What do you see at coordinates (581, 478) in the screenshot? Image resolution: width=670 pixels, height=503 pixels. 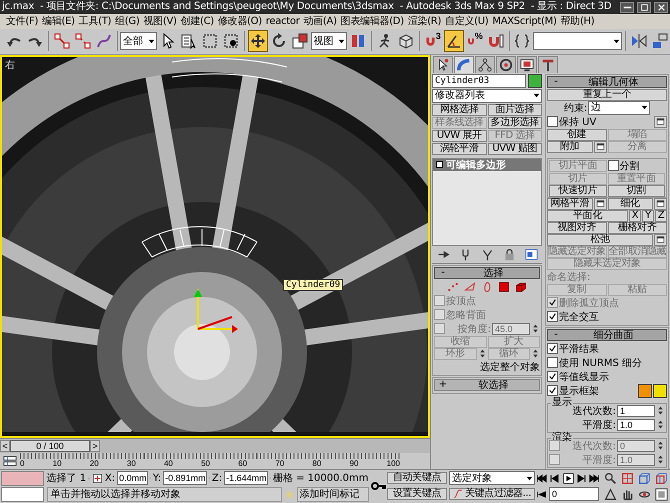 I see `next-frame-button` at bounding box center [581, 478].